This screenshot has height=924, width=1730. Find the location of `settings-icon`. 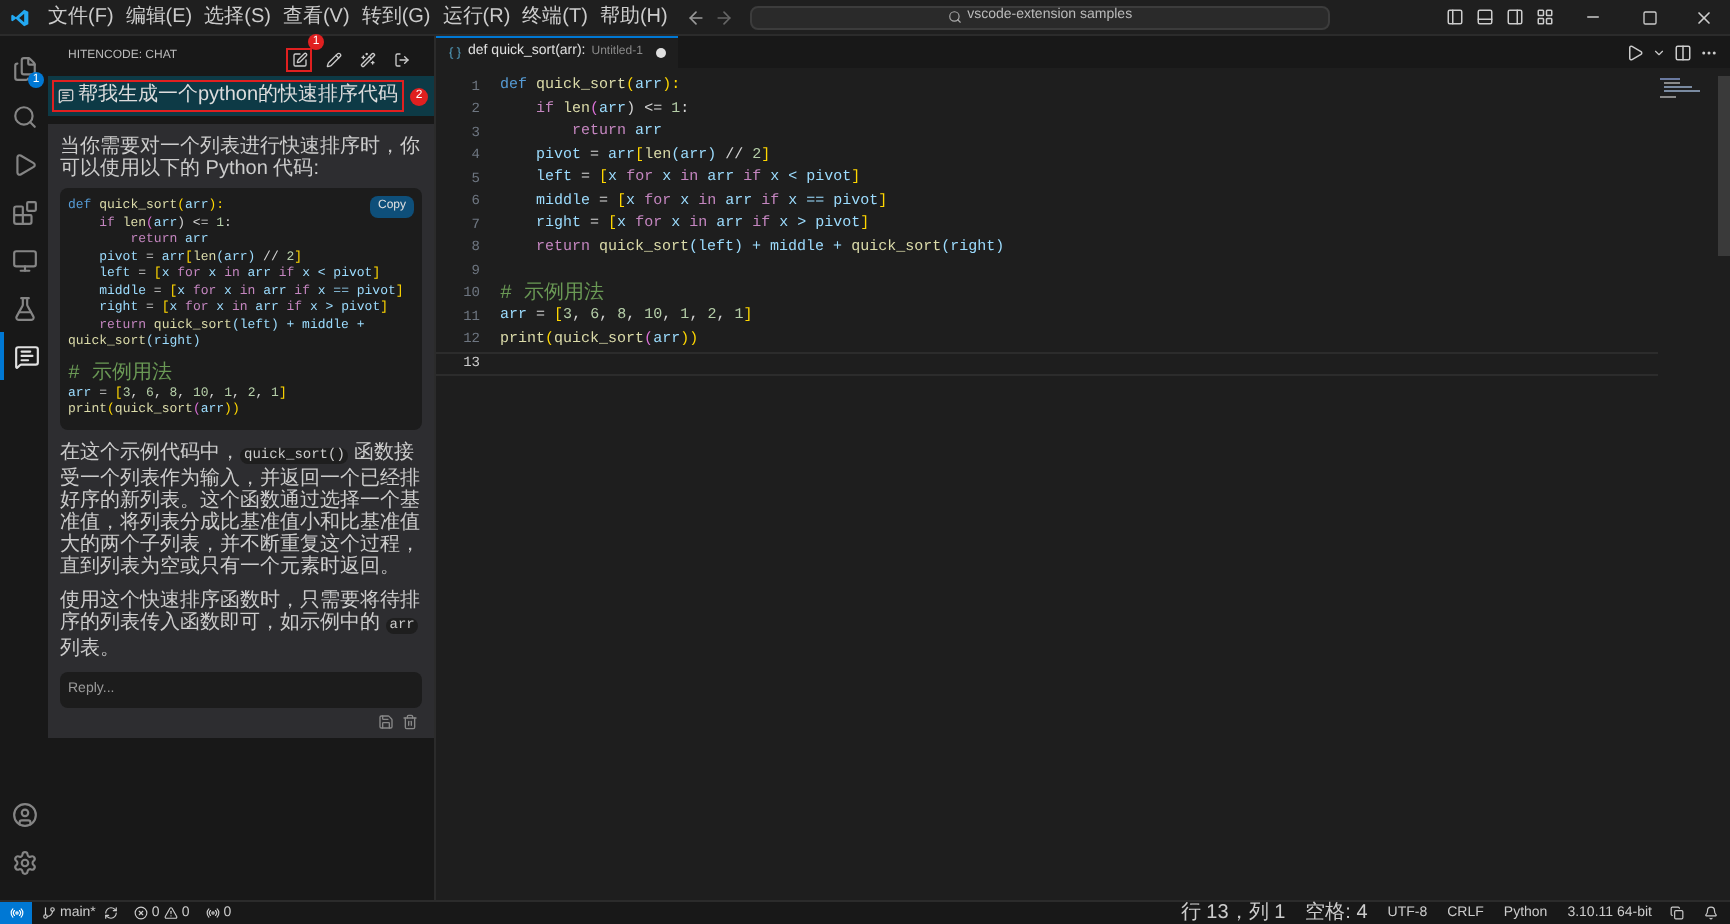

settings-icon is located at coordinates (24, 863).